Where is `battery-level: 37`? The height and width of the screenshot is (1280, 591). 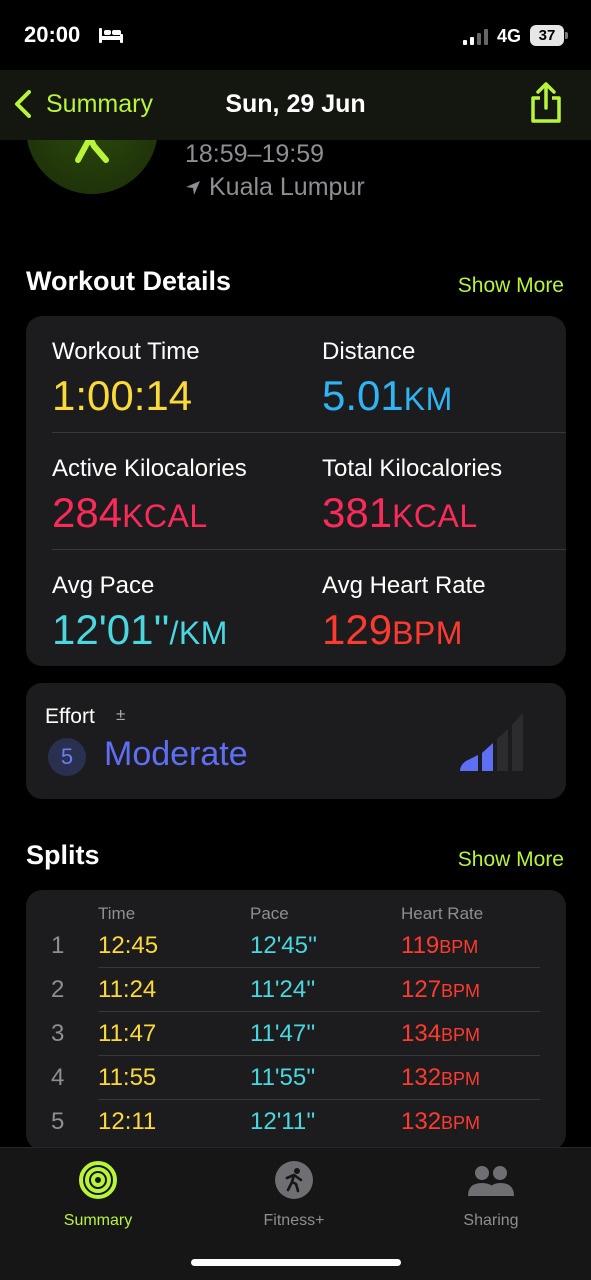 battery-level: 37 is located at coordinates (547, 35).